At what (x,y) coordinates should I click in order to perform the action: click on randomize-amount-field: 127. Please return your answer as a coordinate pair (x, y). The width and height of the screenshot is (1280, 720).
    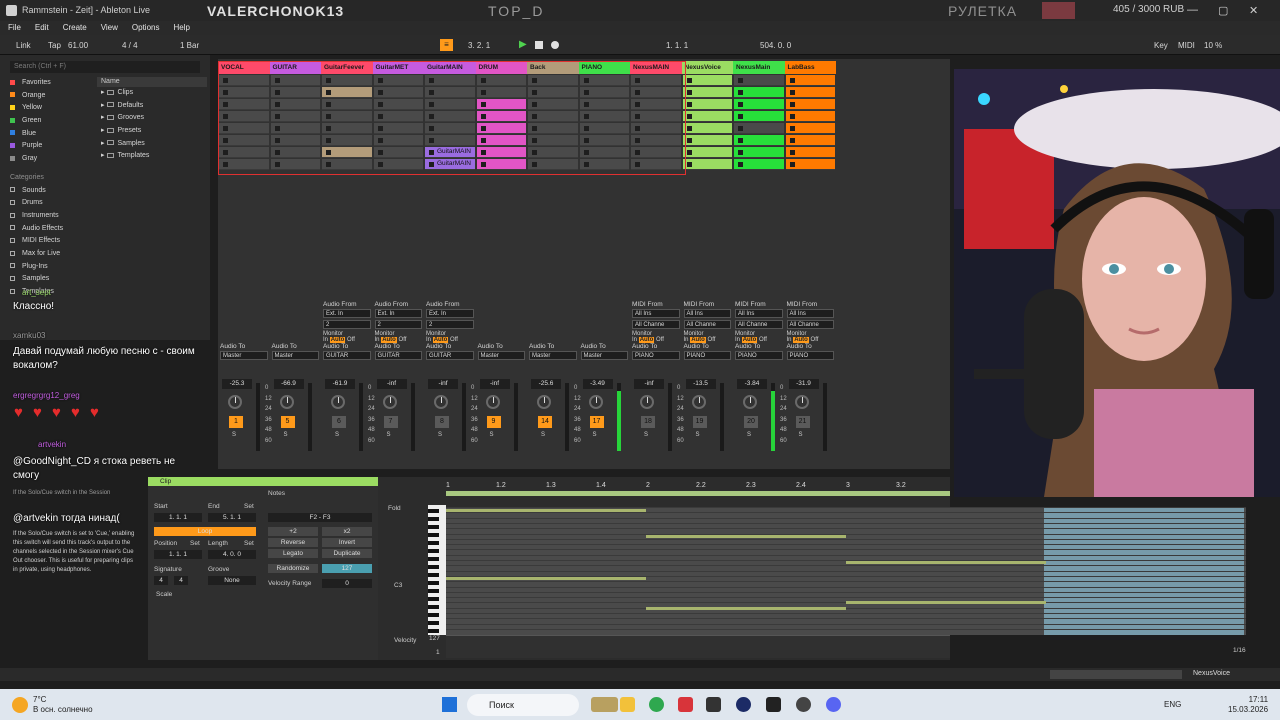
    Looking at the image, I should click on (347, 568).